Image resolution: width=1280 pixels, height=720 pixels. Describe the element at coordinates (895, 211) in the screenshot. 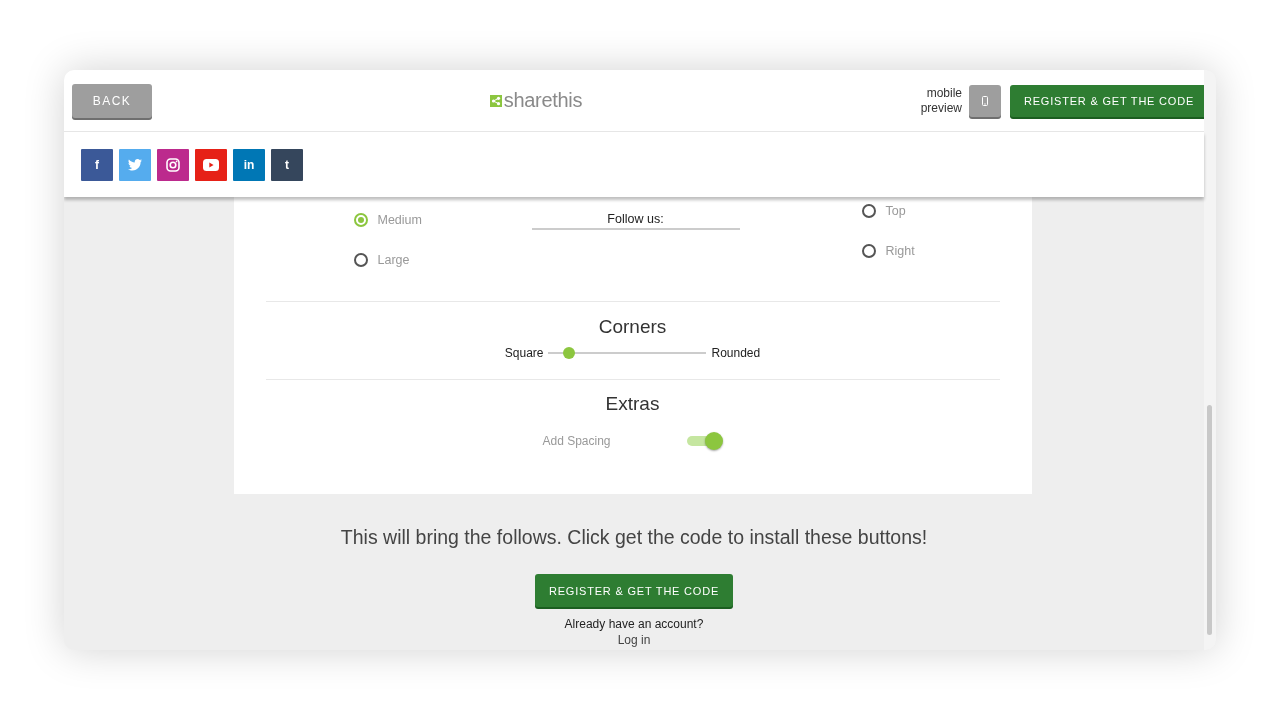

I see `radio-label: Top` at that location.